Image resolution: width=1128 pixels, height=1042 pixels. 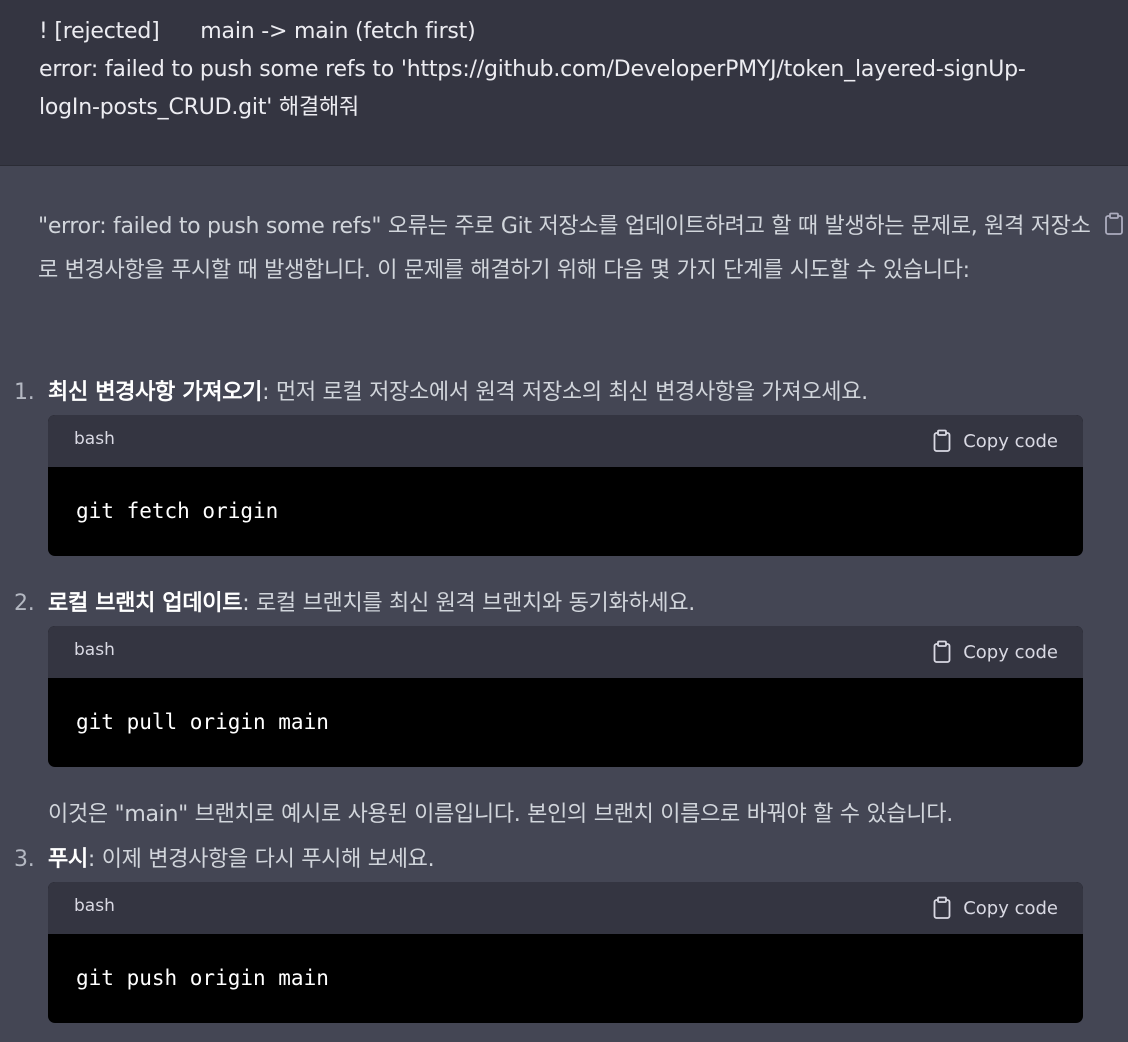 I want to click on step-description: : 로컬 브랜치를 최신 원격 브랜치와 동기화하세요., so click(x=468, y=603).